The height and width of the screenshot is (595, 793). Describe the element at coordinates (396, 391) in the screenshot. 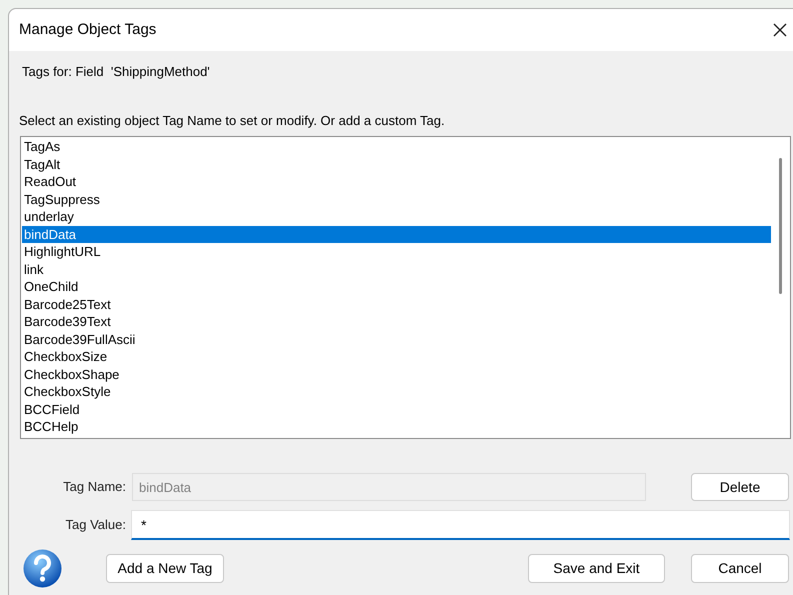

I see `tag-list-item: CheckboxStyle` at that location.